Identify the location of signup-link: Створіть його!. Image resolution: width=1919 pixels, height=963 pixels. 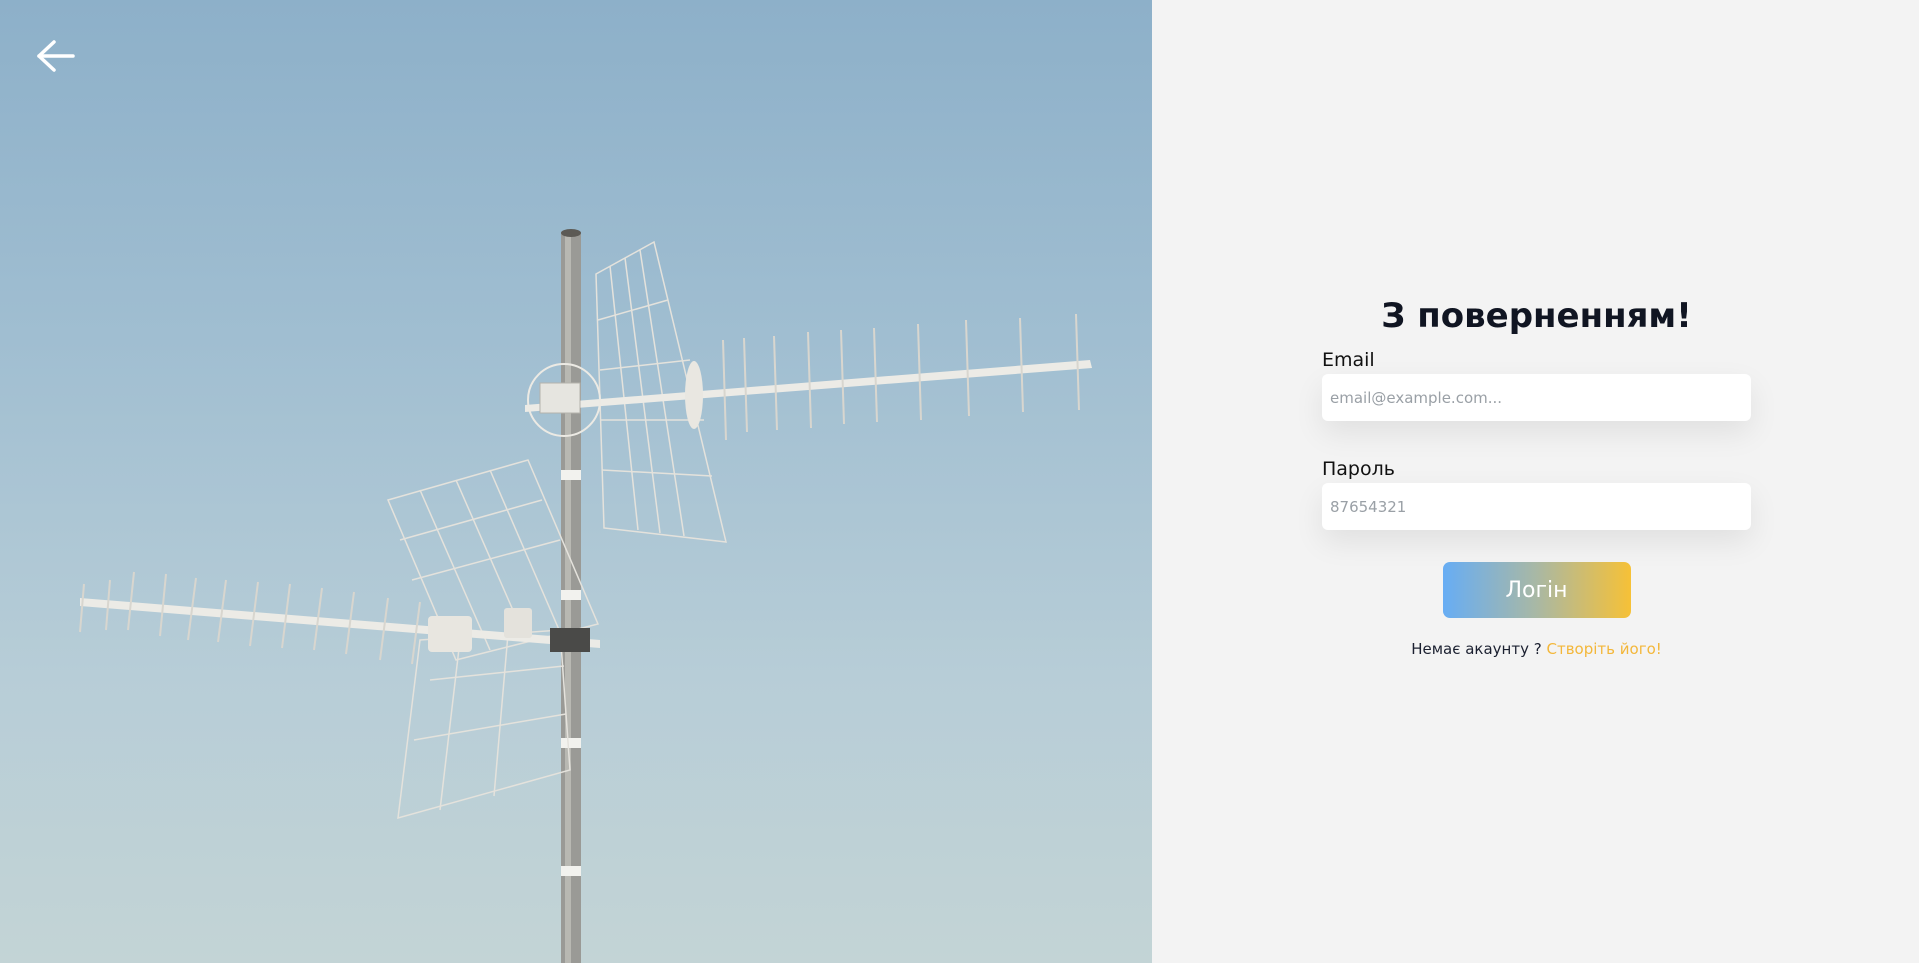
(1604, 649).